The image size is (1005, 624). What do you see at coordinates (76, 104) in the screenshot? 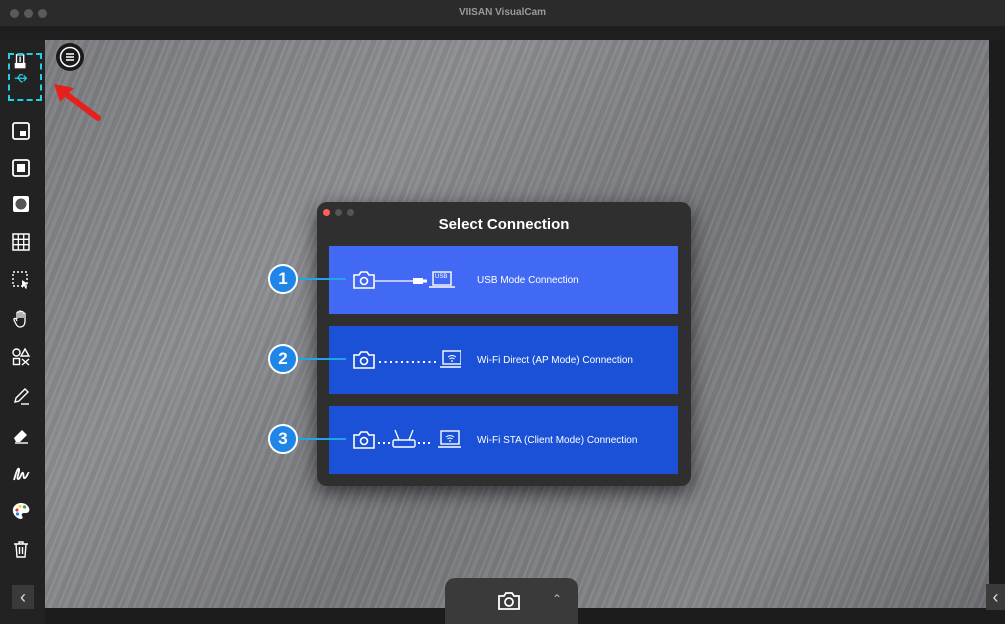
I see `annotation-arrow-icon` at bounding box center [76, 104].